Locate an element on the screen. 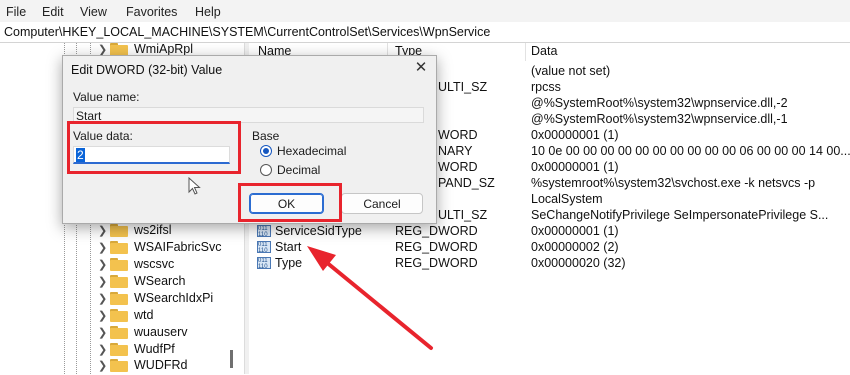  menu-view: View is located at coordinates (93, 12).